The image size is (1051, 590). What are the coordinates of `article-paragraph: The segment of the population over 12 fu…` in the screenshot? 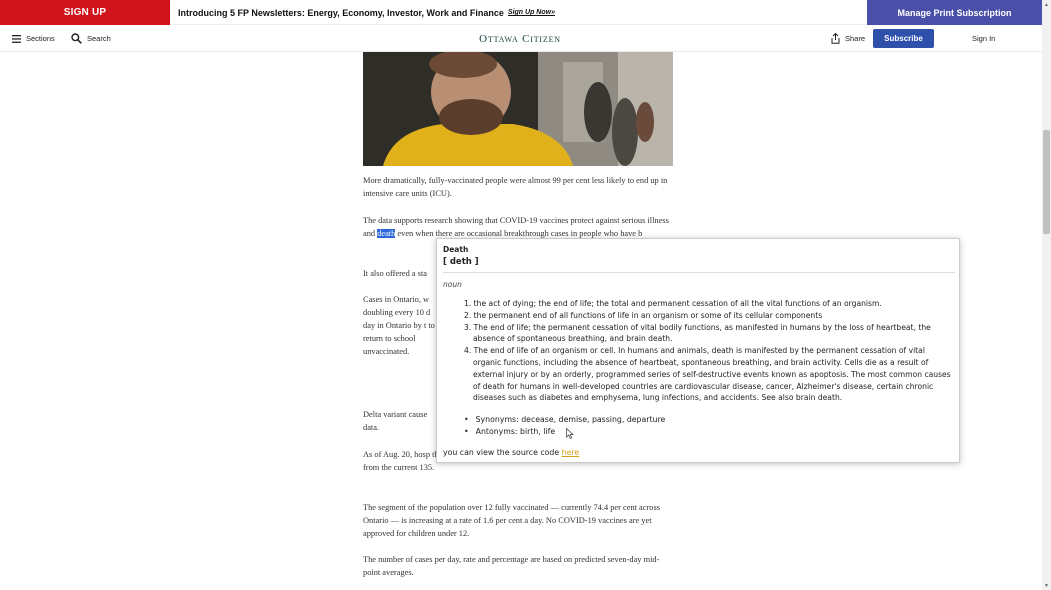 It's located at (511, 520).